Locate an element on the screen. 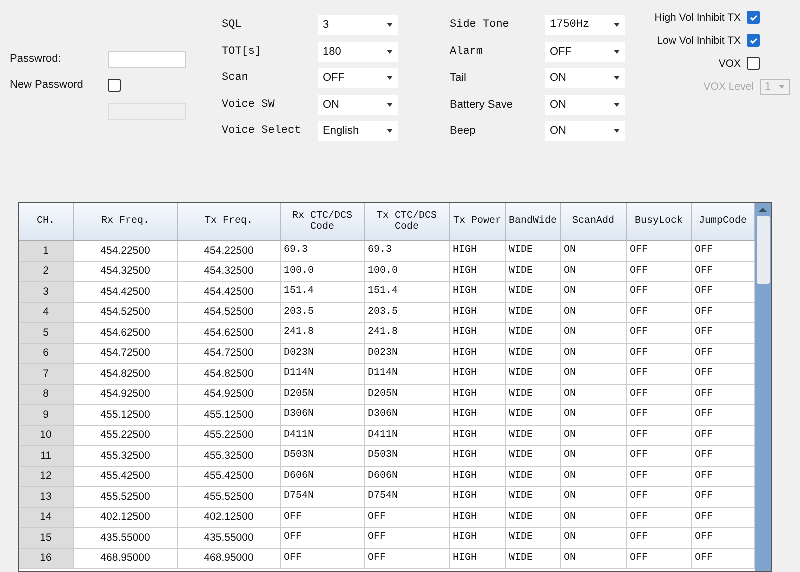 This screenshot has width=800, height=572. table-cell: D306N is located at coordinates (323, 415).